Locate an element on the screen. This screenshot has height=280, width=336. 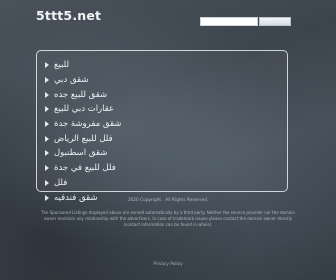
search-bar is located at coordinates (245, 21).